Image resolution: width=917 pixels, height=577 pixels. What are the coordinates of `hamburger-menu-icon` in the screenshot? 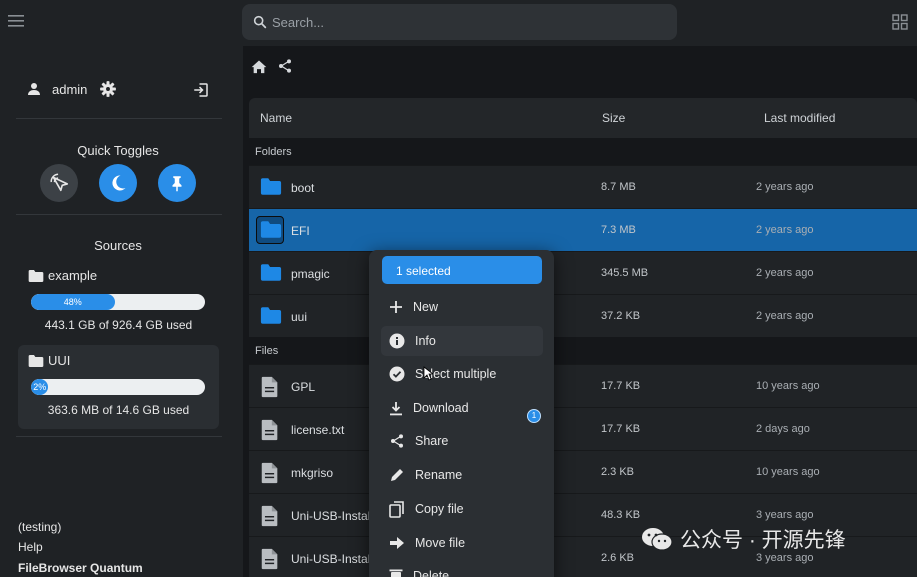 It's located at (17, 22).